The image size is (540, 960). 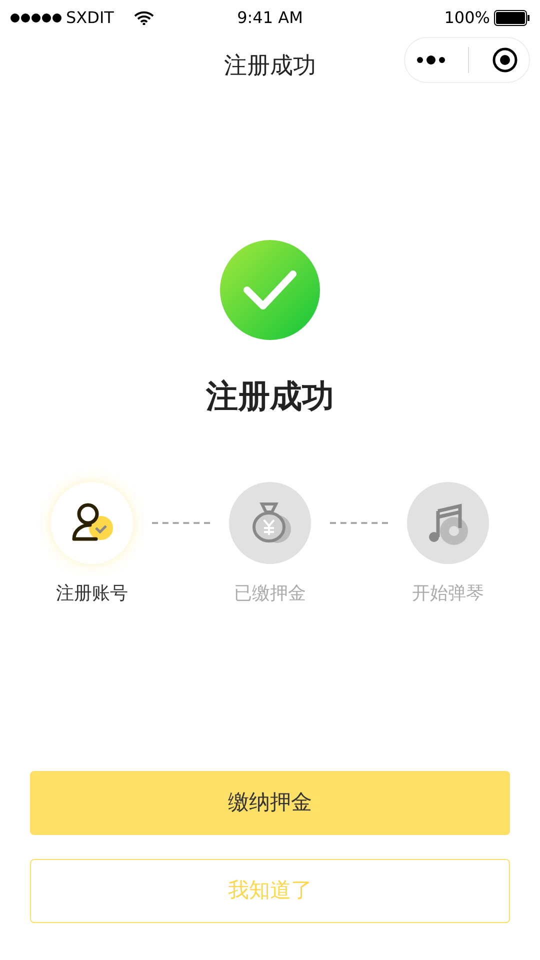 I want to click on step-label: 已缴押金, so click(x=270, y=594).